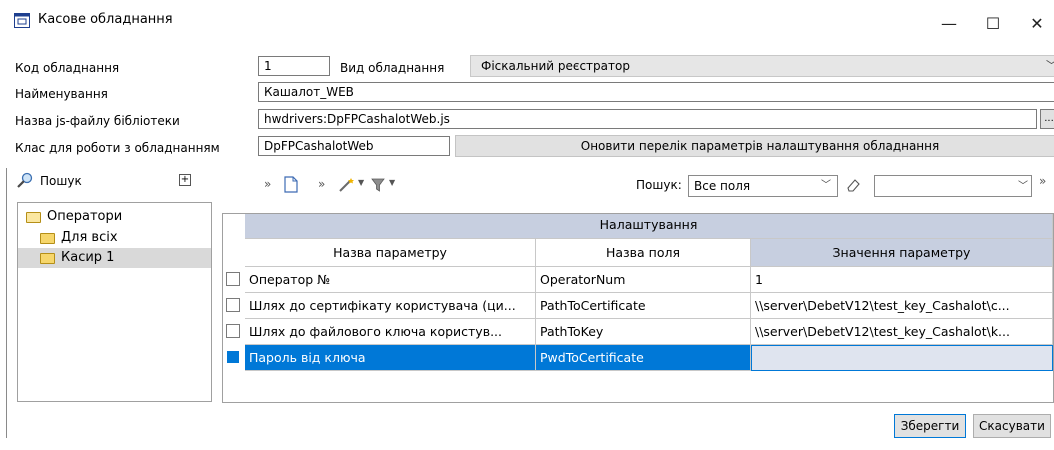  Describe the element at coordinates (902, 253) in the screenshot. I see `column-header-value: Значення параметру` at that location.